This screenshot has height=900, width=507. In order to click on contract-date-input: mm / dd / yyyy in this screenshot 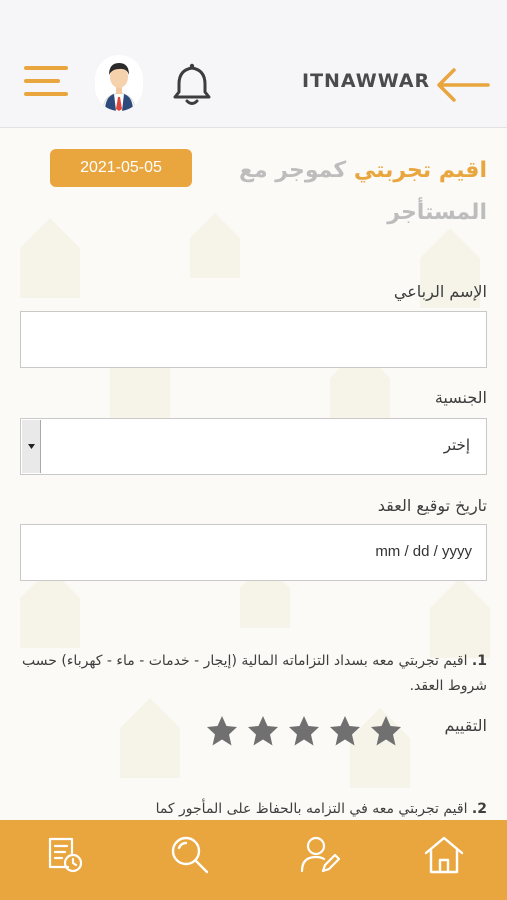, I will do `click(253, 552)`.